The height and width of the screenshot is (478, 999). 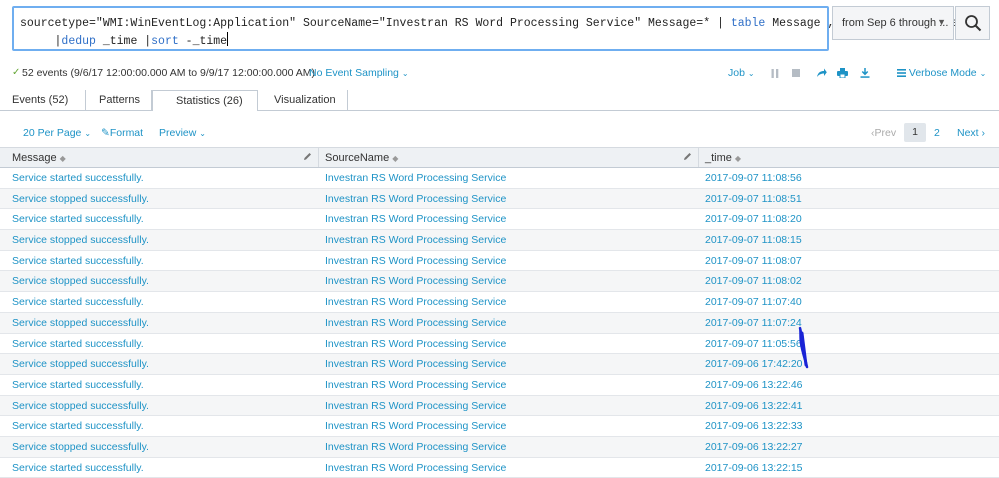 I want to click on stop-button, so click(x=796, y=73).